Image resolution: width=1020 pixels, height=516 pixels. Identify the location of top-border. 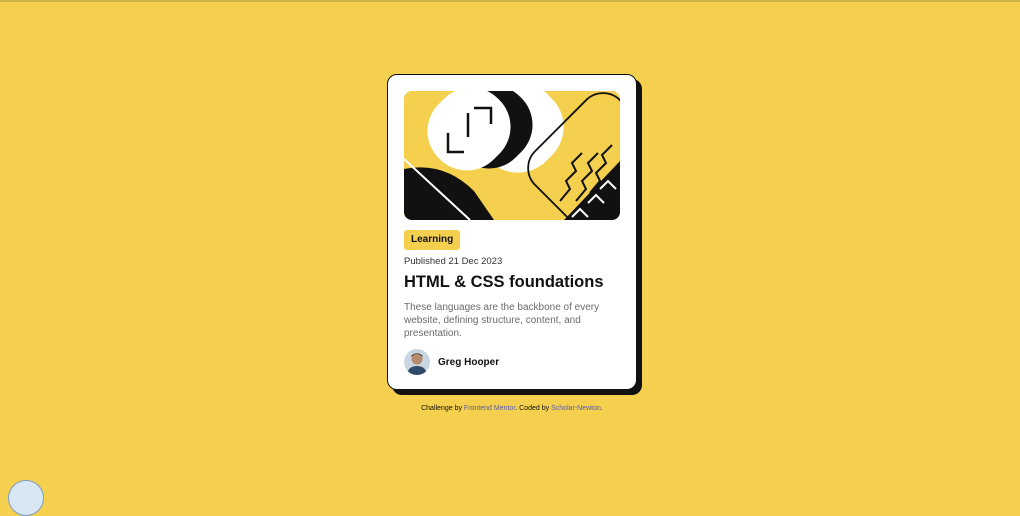
(510, 1).